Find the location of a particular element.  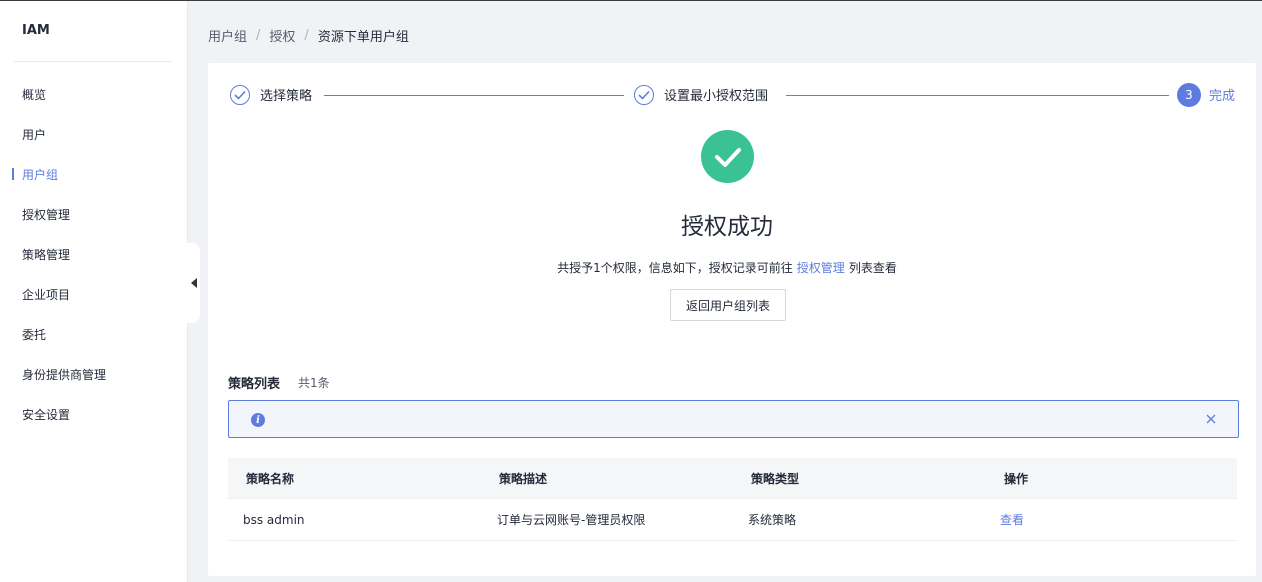

success-description-suffix: 列表查看 is located at coordinates (872, 268).